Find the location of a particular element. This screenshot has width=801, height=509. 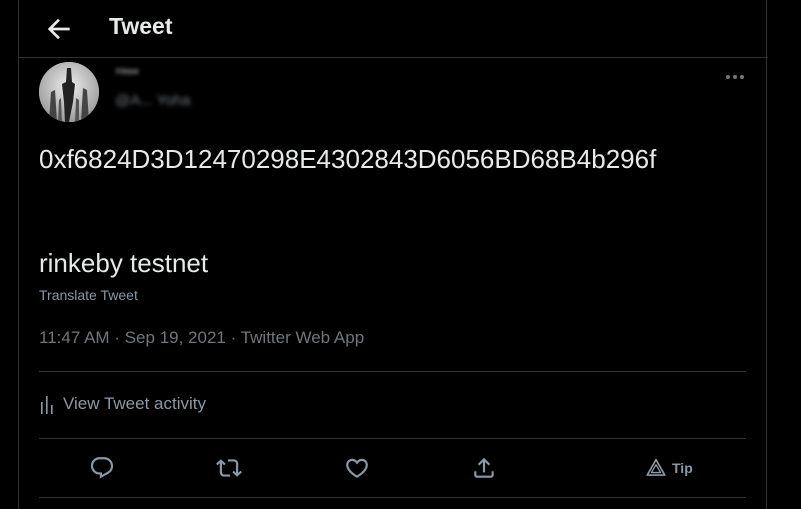

more-options-button is located at coordinates (735, 77).